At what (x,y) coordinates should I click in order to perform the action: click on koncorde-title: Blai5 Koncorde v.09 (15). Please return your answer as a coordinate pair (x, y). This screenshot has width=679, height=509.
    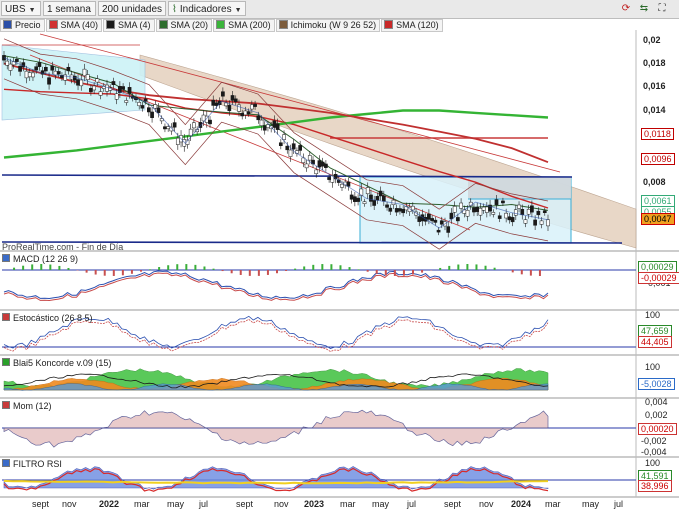
    Looking at the image, I should click on (56, 363).